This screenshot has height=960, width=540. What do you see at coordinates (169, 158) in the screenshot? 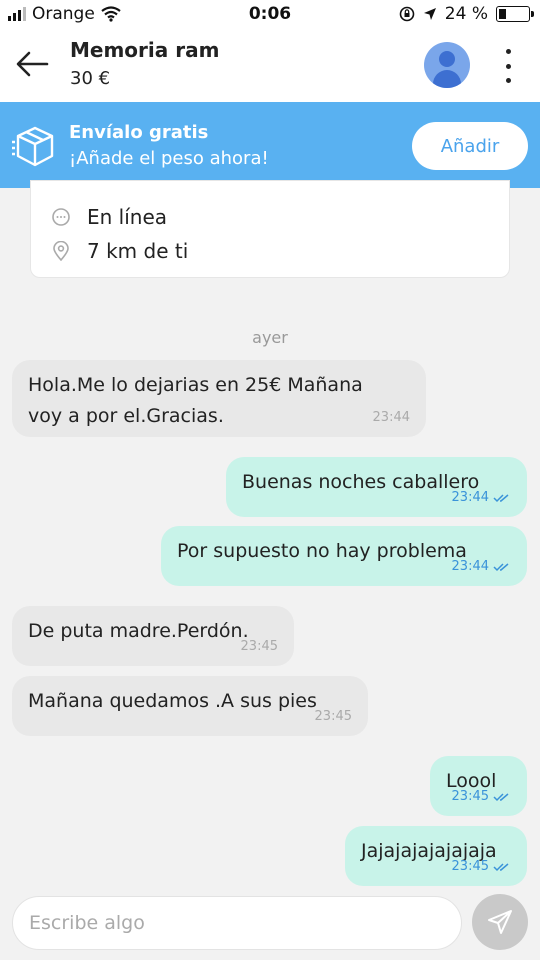
I see `banner-subtitle: ¡Añade el peso ahora!` at bounding box center [169, 158].